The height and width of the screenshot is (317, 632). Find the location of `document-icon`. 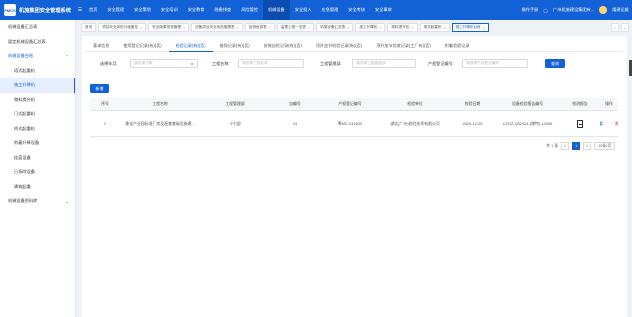

document-icon is located at coordinates (580, 123).